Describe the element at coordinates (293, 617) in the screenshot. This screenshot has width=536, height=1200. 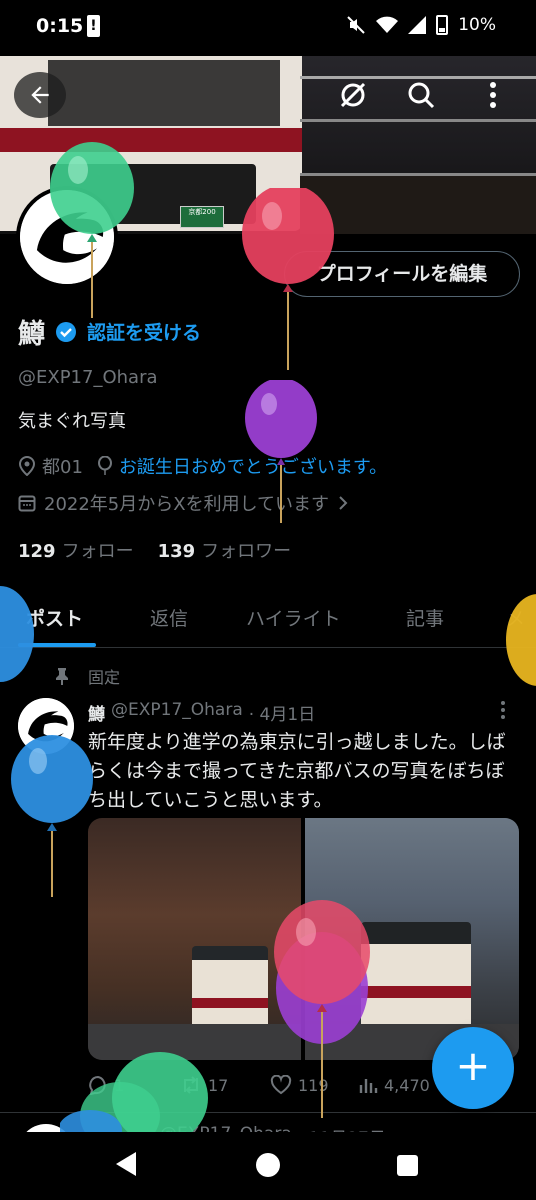
I see `tab-highlights: ハイライト` at that location.